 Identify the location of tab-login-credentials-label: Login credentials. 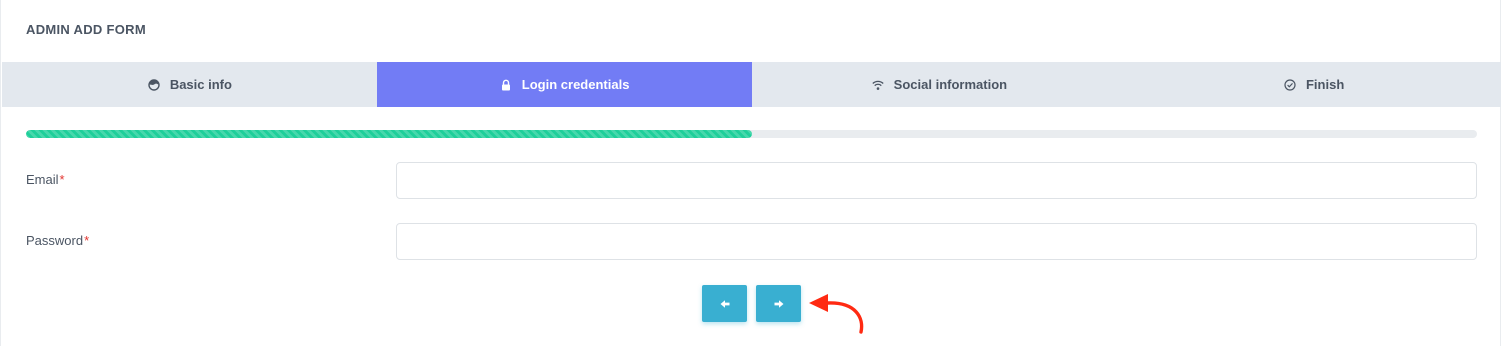
(575, 84).